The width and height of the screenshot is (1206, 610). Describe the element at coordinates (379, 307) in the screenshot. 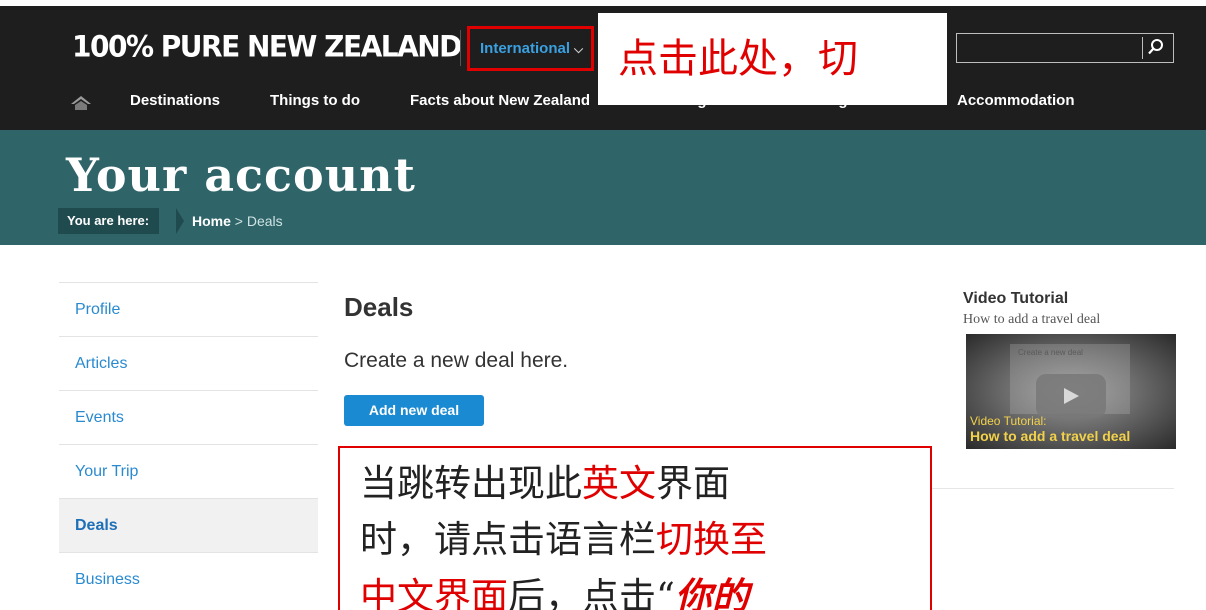

I see `section-title: Deals` at that location.